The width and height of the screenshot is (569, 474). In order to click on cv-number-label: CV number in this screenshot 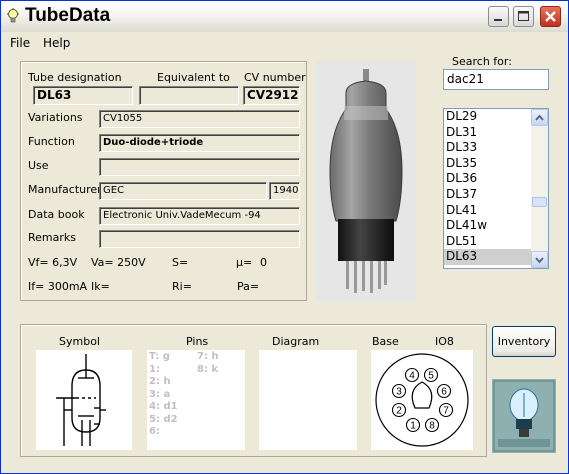, I will do `click(275, 77)`.